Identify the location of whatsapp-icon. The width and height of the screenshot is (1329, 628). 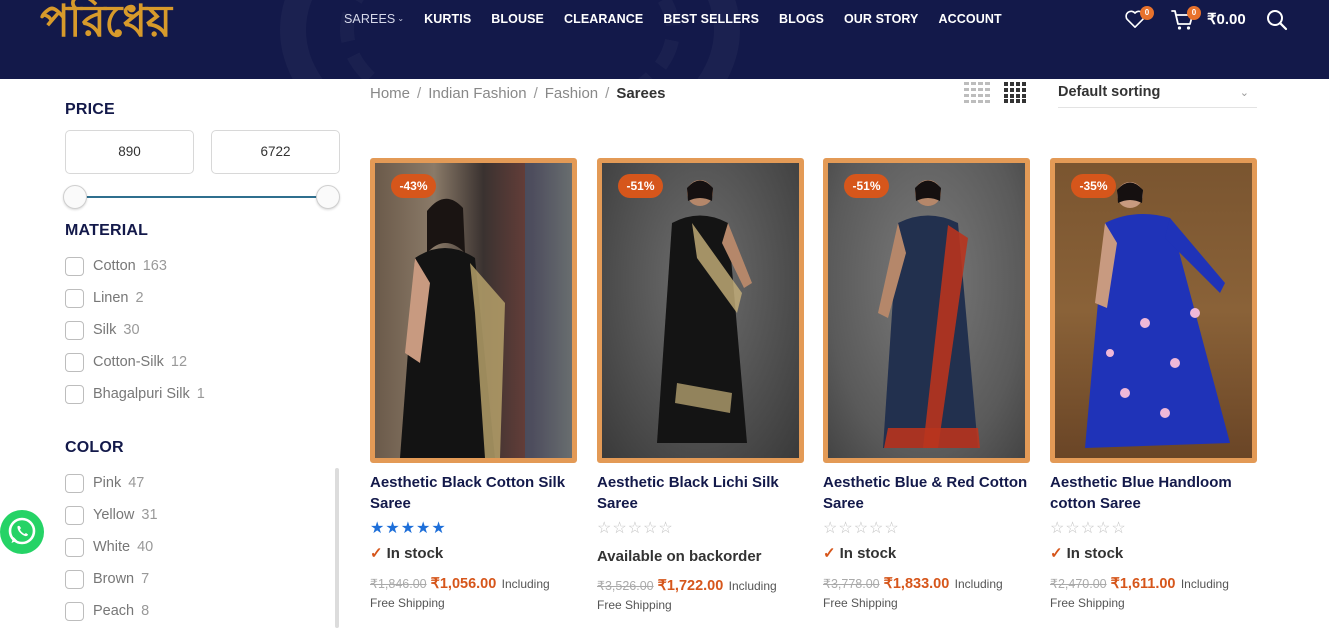
(22, 531).